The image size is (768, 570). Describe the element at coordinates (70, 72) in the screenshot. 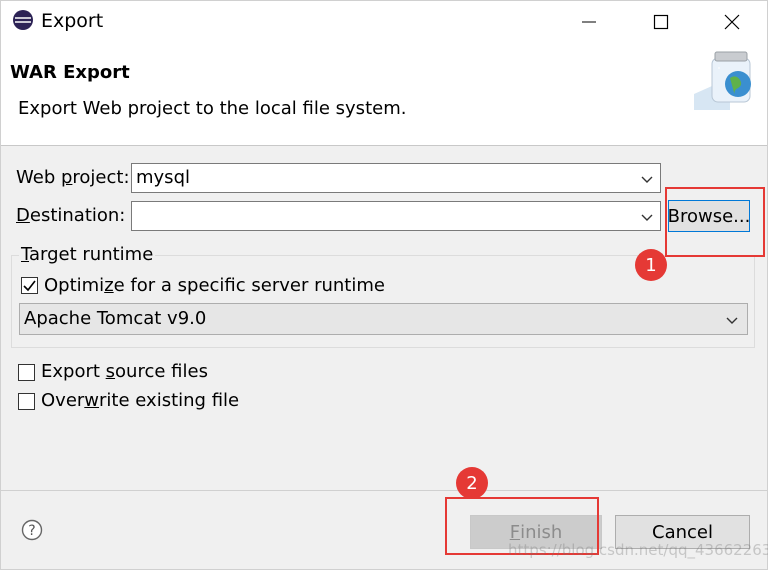

I see `wizard-title: WAR Export` at that location.